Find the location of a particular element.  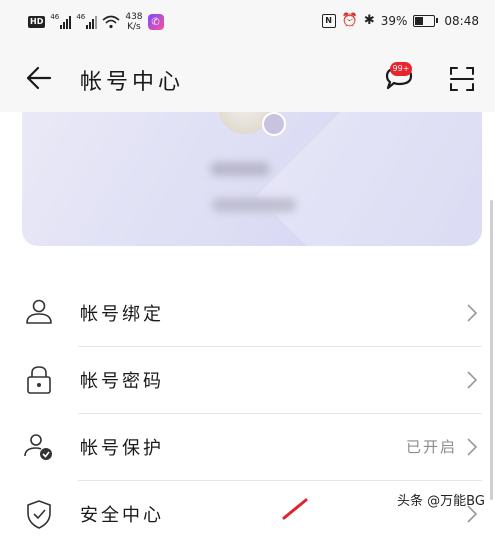

bluetooth-icon: ✱ is located at coordinates (369, 20).